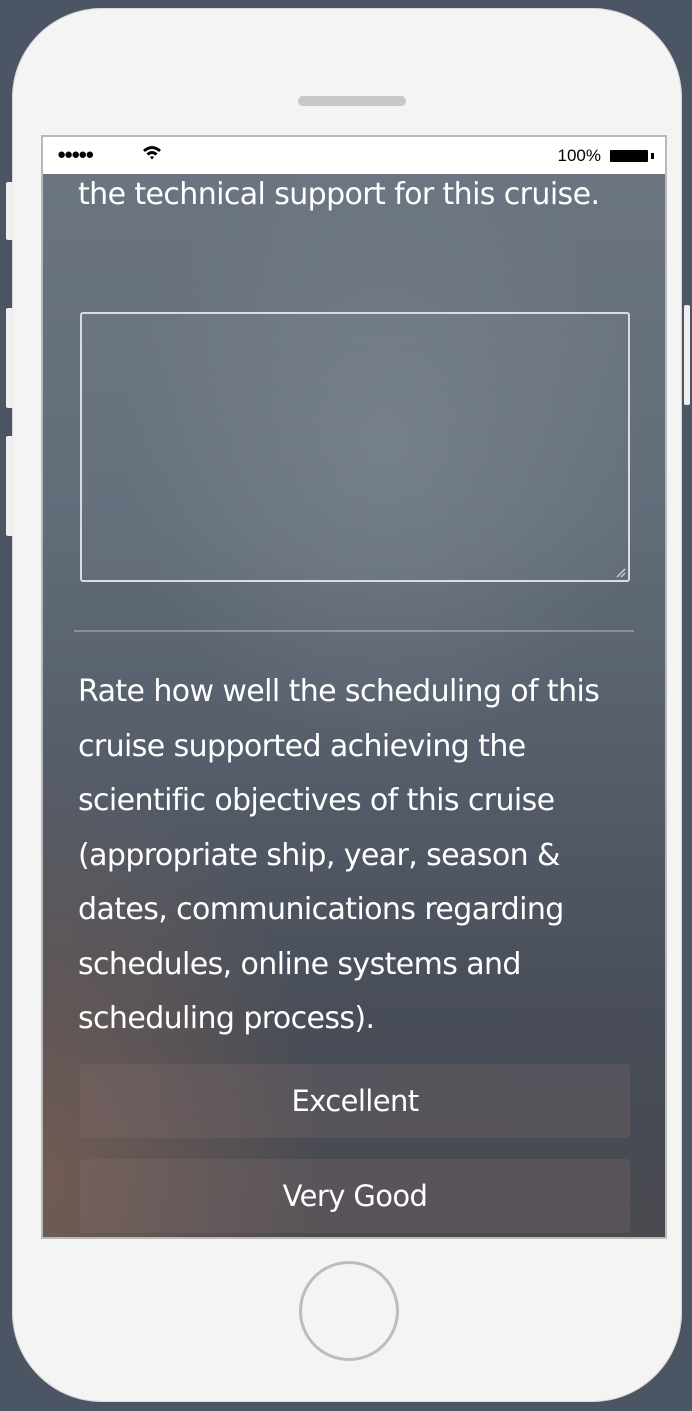 This screenshot has height=1411, width=692. Describe the element at coordinates (75, 154) in the screenshot. I see `signal-icon: ●●●●●` at that location.